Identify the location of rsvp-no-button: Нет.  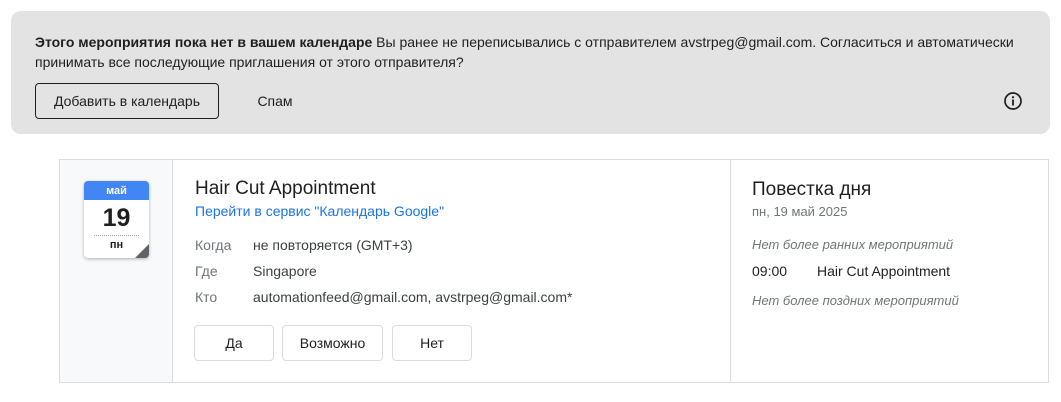
(432, 343).